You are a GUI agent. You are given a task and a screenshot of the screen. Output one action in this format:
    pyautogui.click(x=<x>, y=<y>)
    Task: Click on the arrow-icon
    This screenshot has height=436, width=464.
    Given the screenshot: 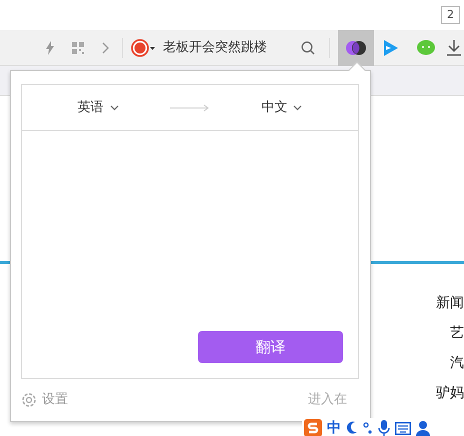 What is the action you would take?
    pyautogui.click(x=190, y=108)
    